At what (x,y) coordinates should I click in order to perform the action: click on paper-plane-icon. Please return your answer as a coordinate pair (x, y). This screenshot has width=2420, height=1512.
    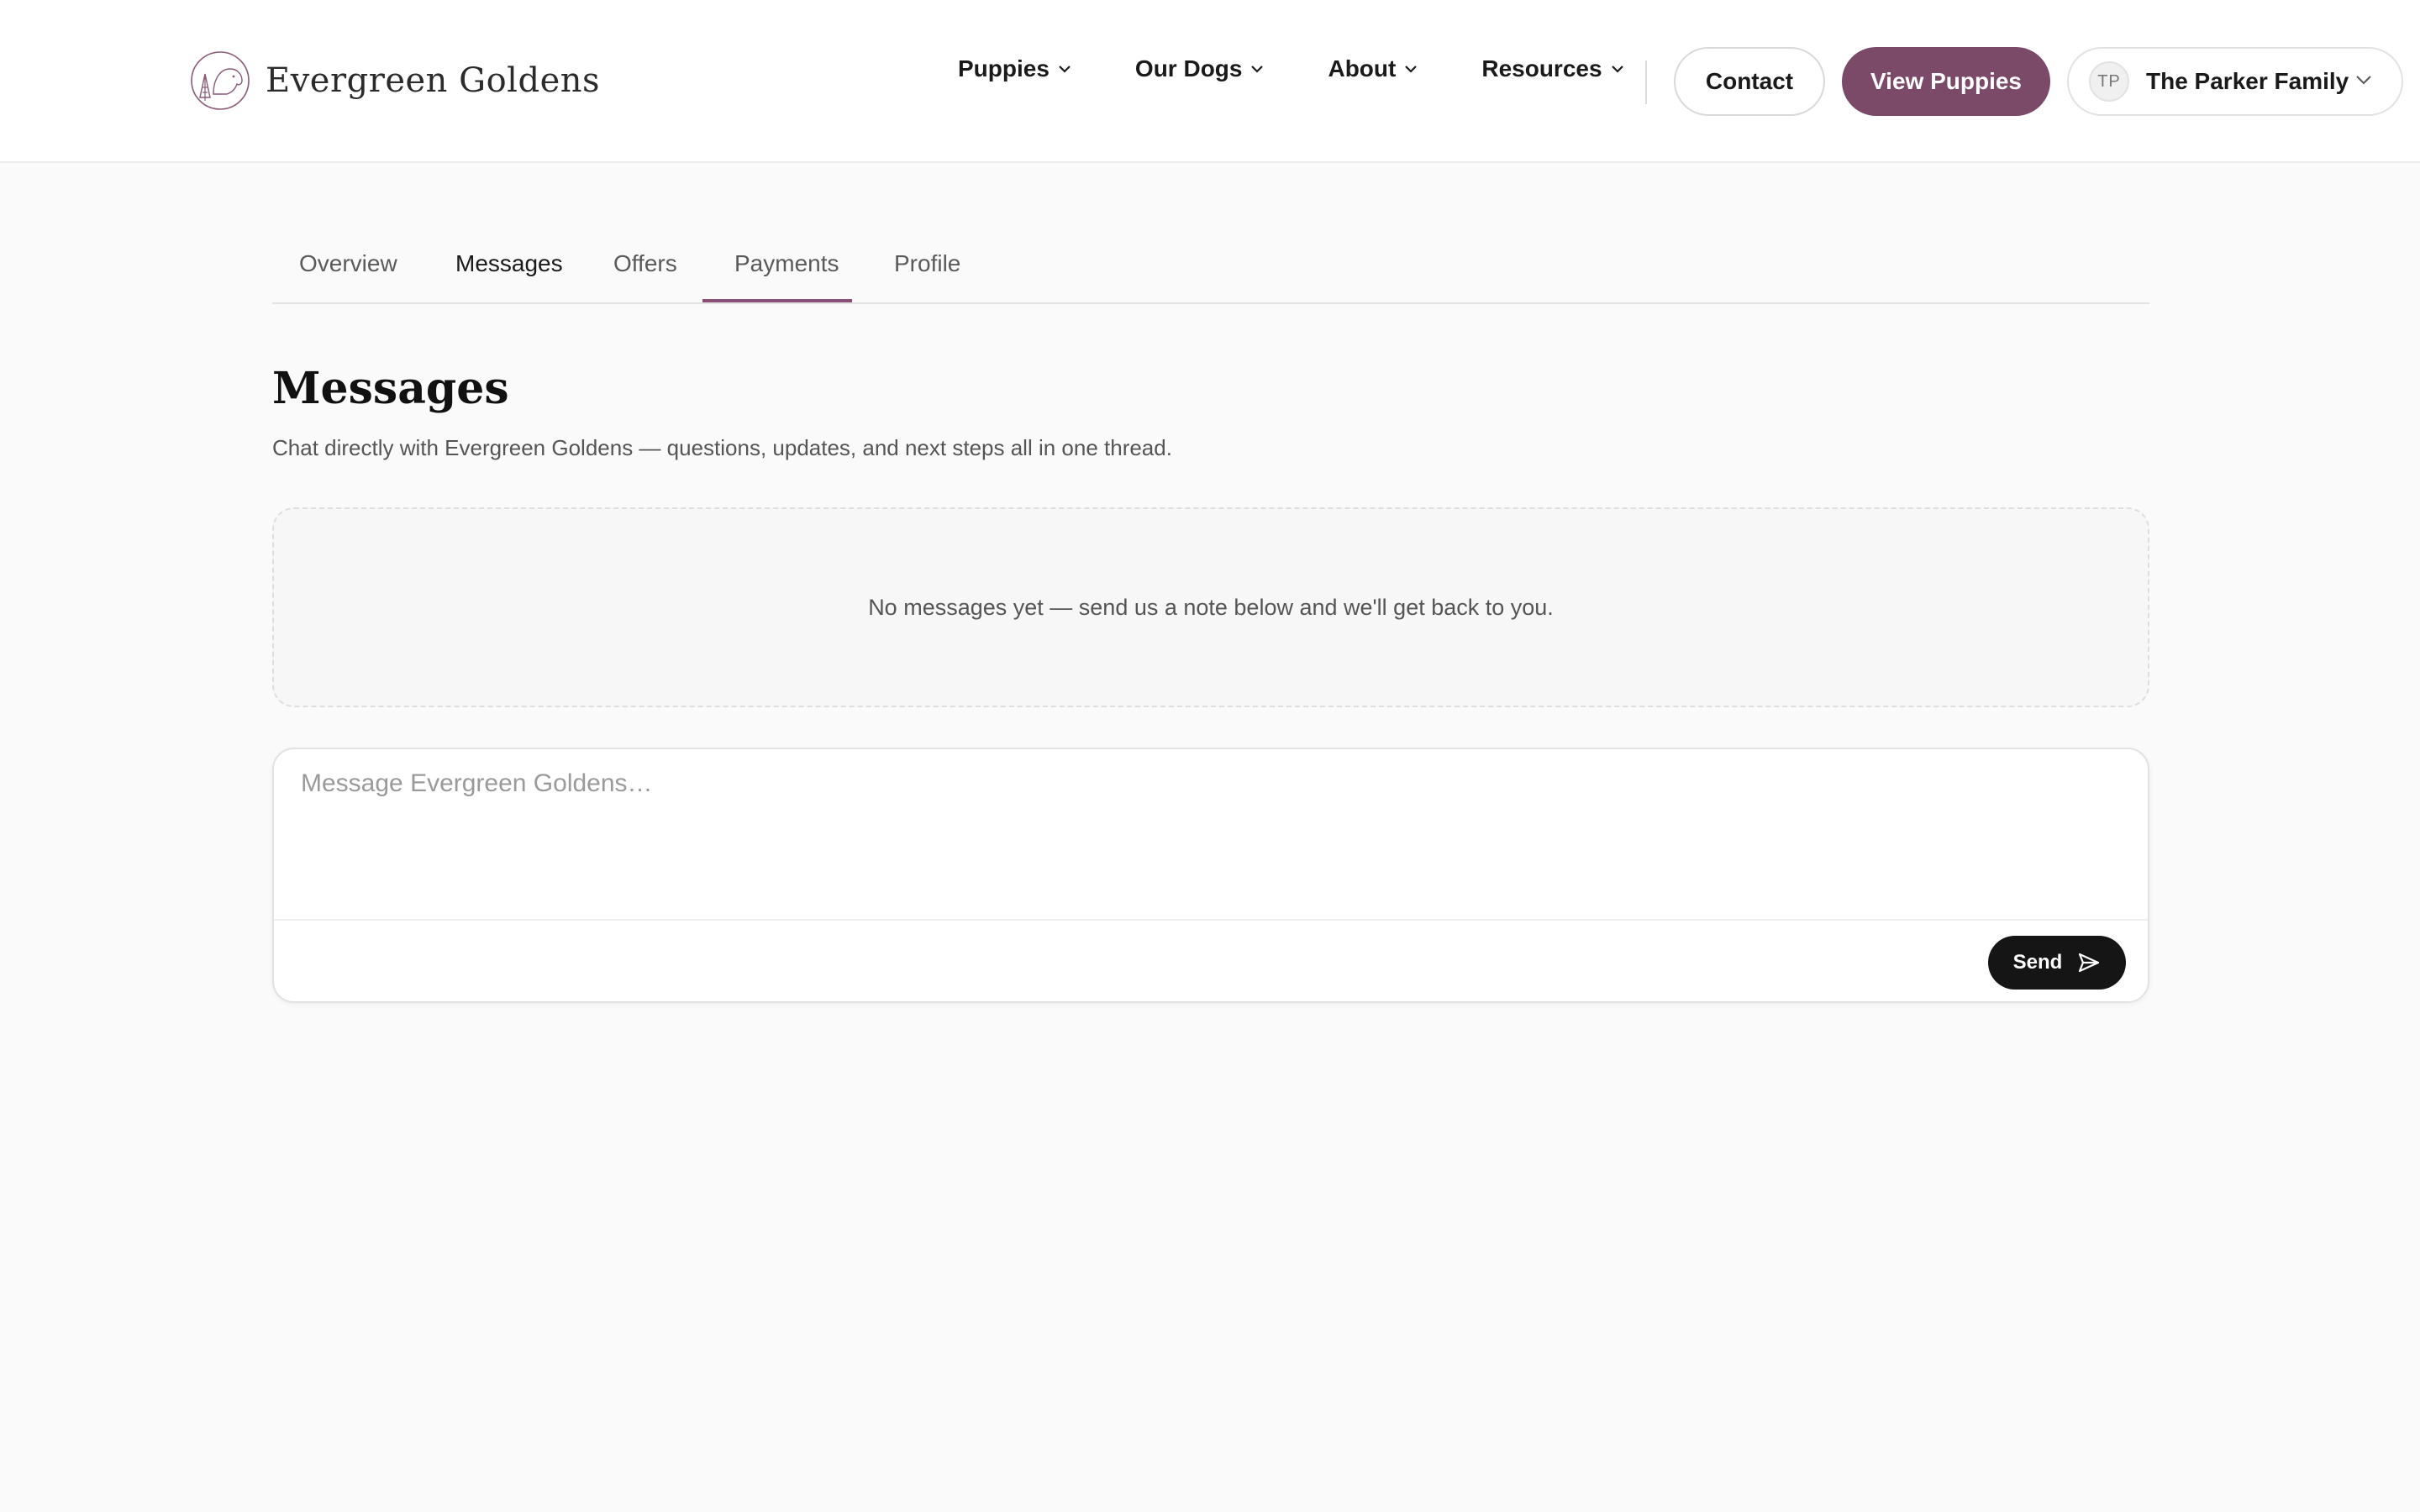
    Looking at the image, I should click on (2089, 963).